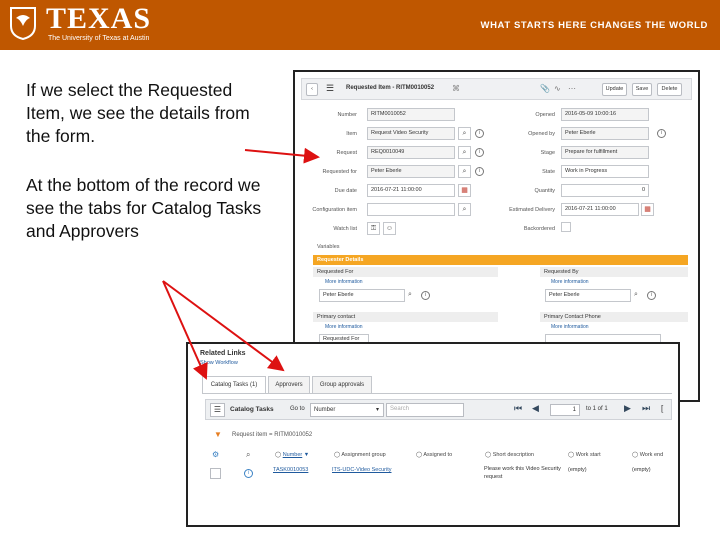 The image size is (720, 540). Describe the element at coordinates (425, 410) in the screenshot. I see `search-input: Search` at that location.